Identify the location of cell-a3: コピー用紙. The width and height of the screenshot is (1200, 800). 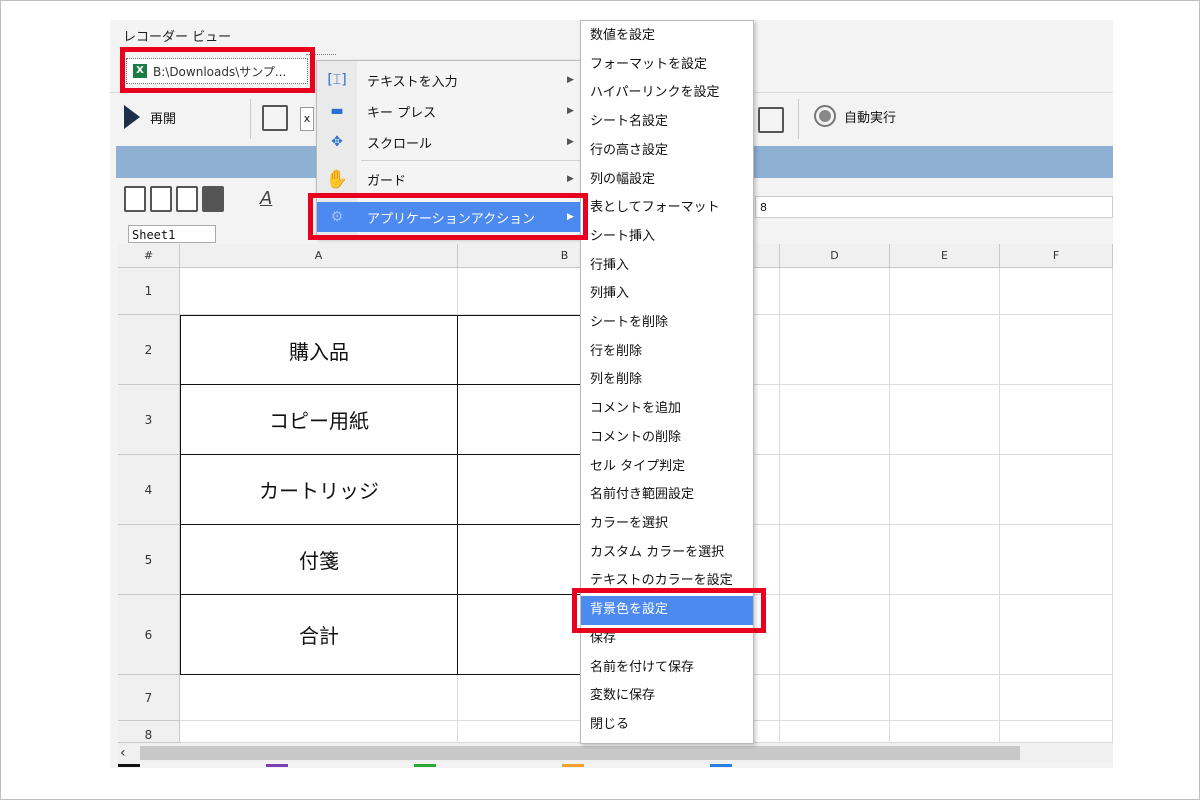
(319, 420).